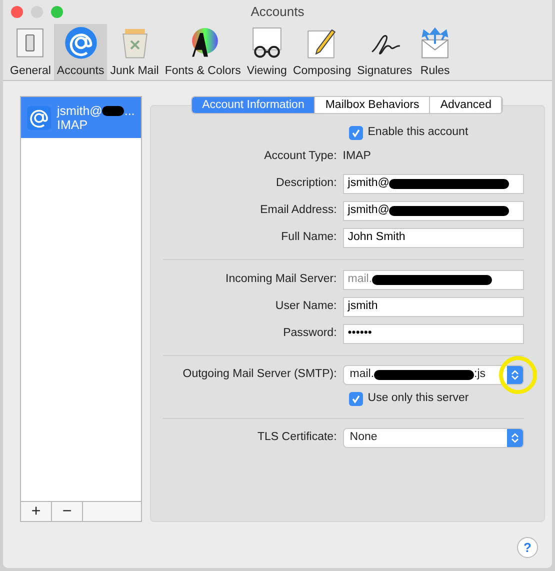  What do you see at coordinates (57, 12) in the screenshot?
I see `zoom-window-icon` at bounding box center [57, 12].